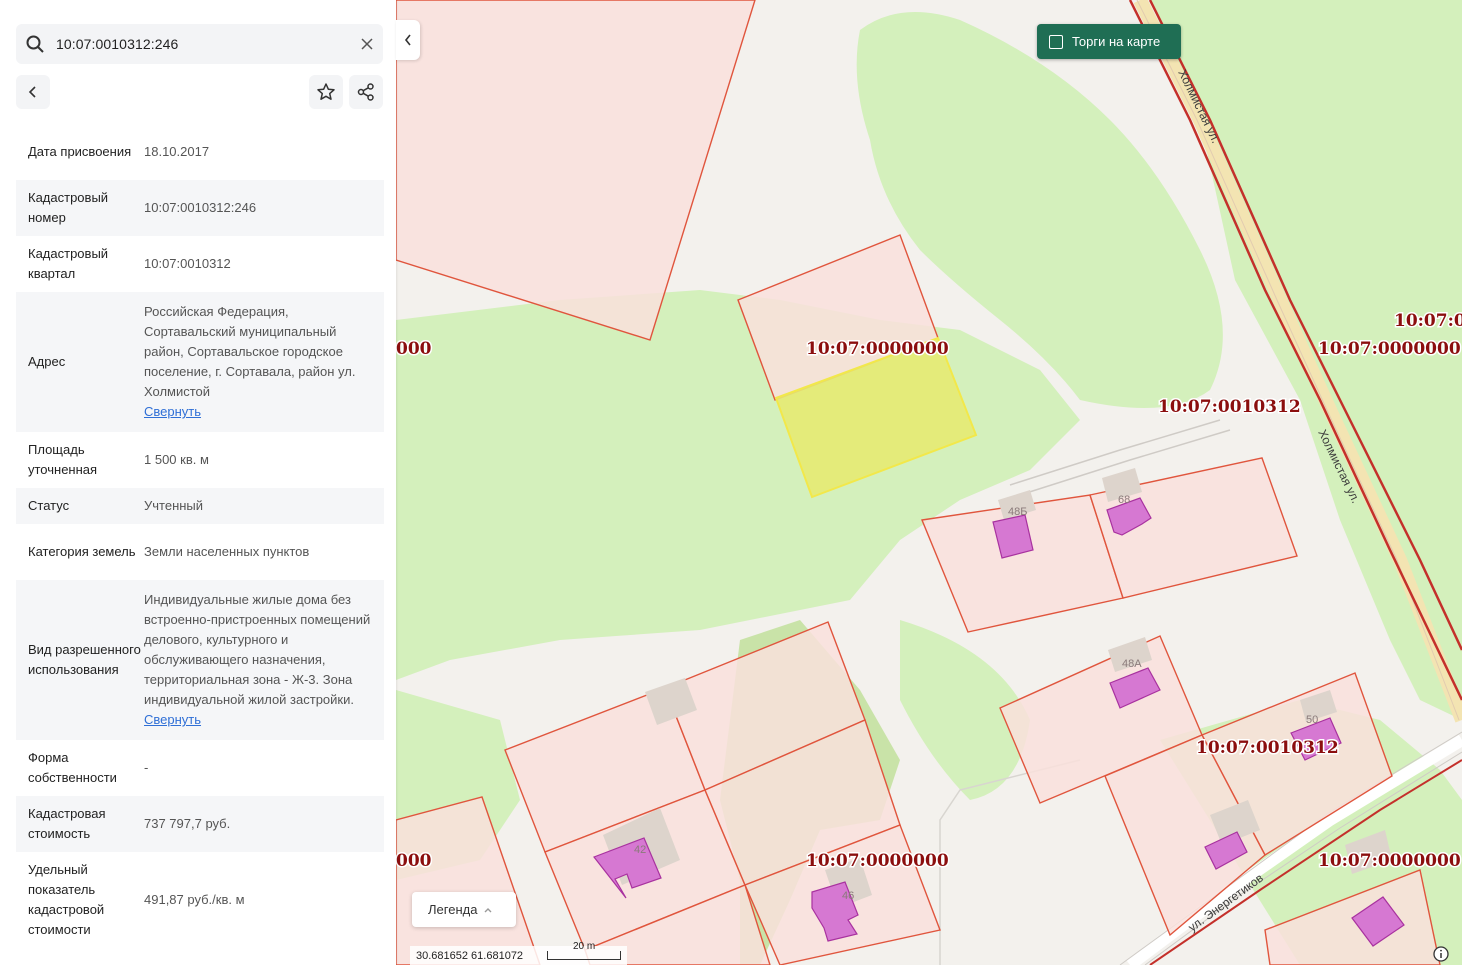  Describe the element at coordinates (177, 151) in the screenshot. I see `attr-value: 18.10.2017` at that location.